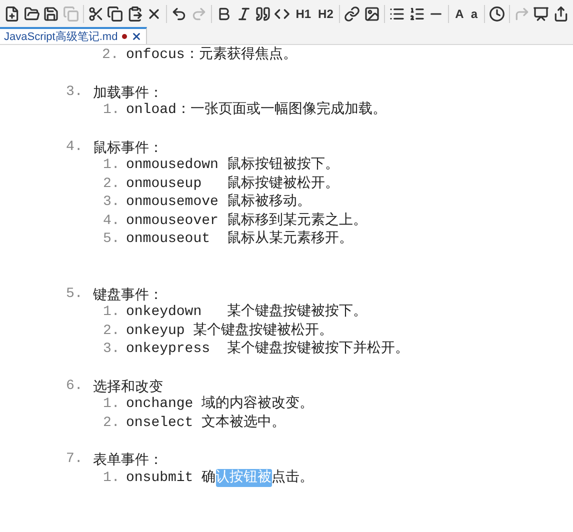 Image resolution: width=573 pixels, height=532 pixels. I want to click on list-item-text: onselect 文本被选中。, so click(206, 423).